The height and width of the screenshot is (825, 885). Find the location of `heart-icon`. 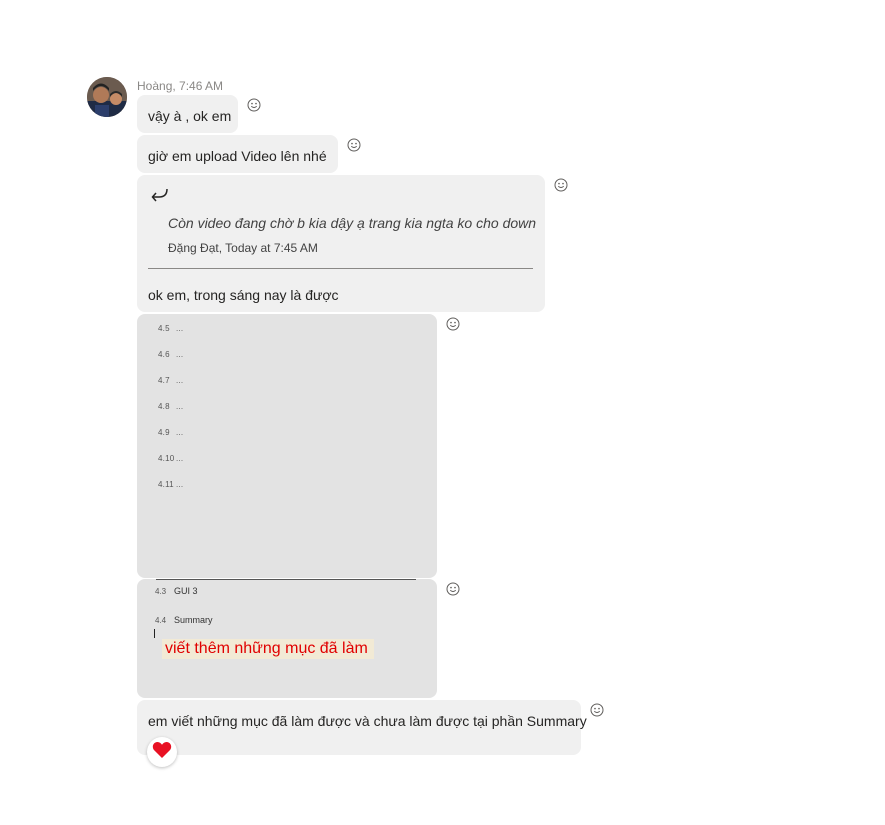

heart-icon is located at coordinates (162, 752).